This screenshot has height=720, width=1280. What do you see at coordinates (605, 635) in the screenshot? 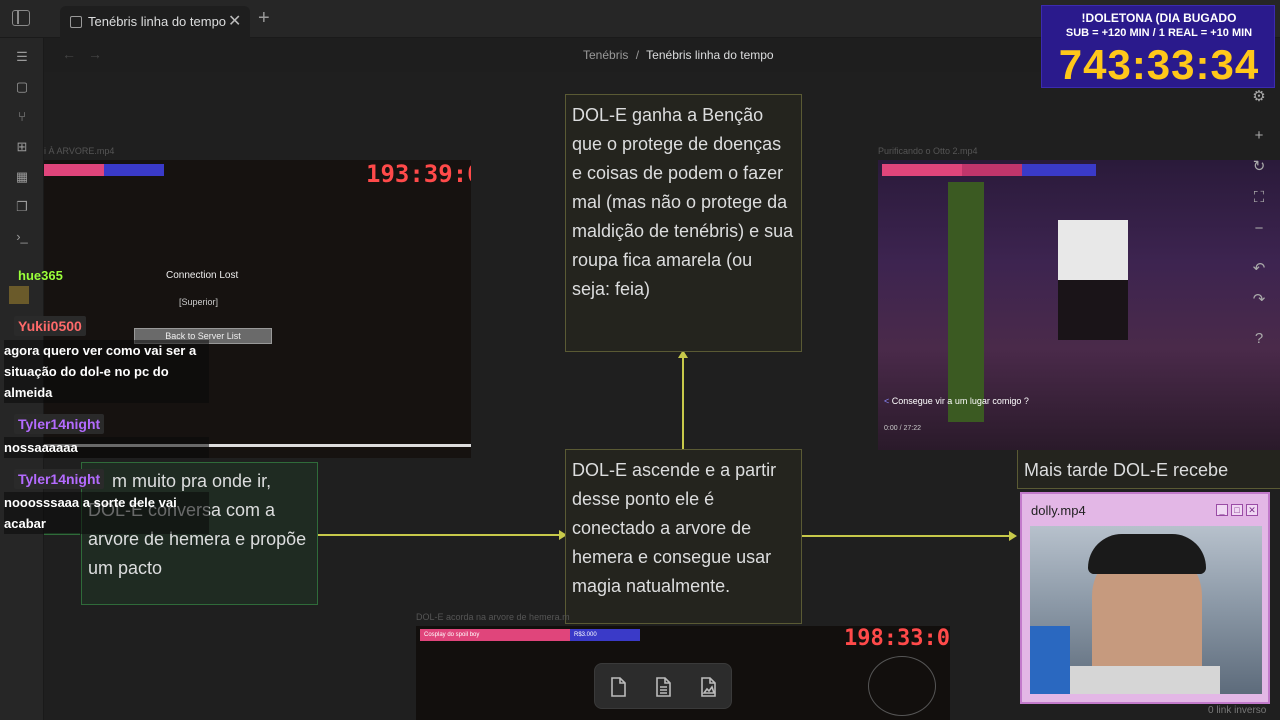
I see `hud-bar-bottom-blue: R$3.000` at bounding box center [605, 635].